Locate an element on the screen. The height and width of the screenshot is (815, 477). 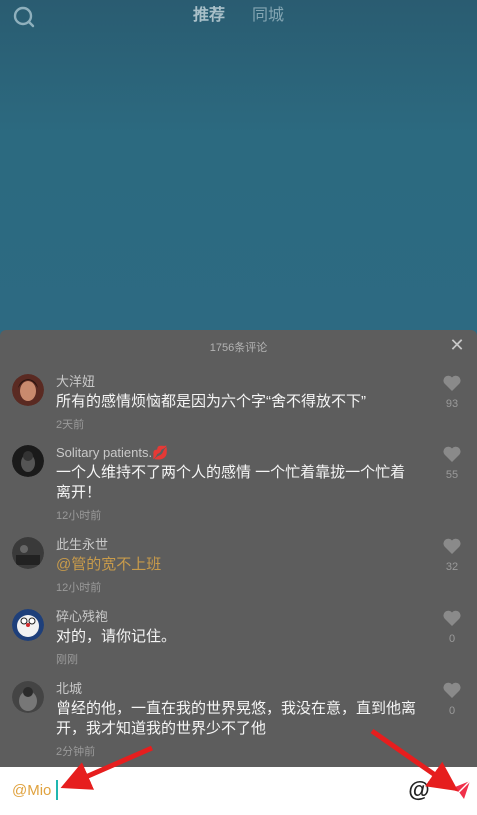
comment-count: 1756条评论 is located at coordinates (238, 348).